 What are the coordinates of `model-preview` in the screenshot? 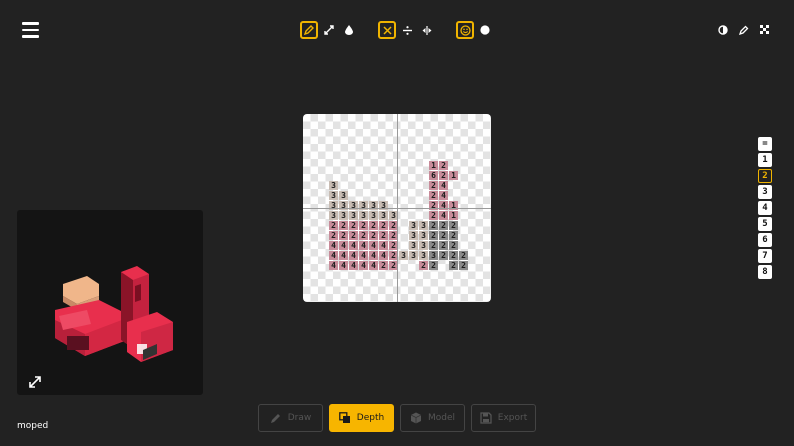 It's located at (110, 302).